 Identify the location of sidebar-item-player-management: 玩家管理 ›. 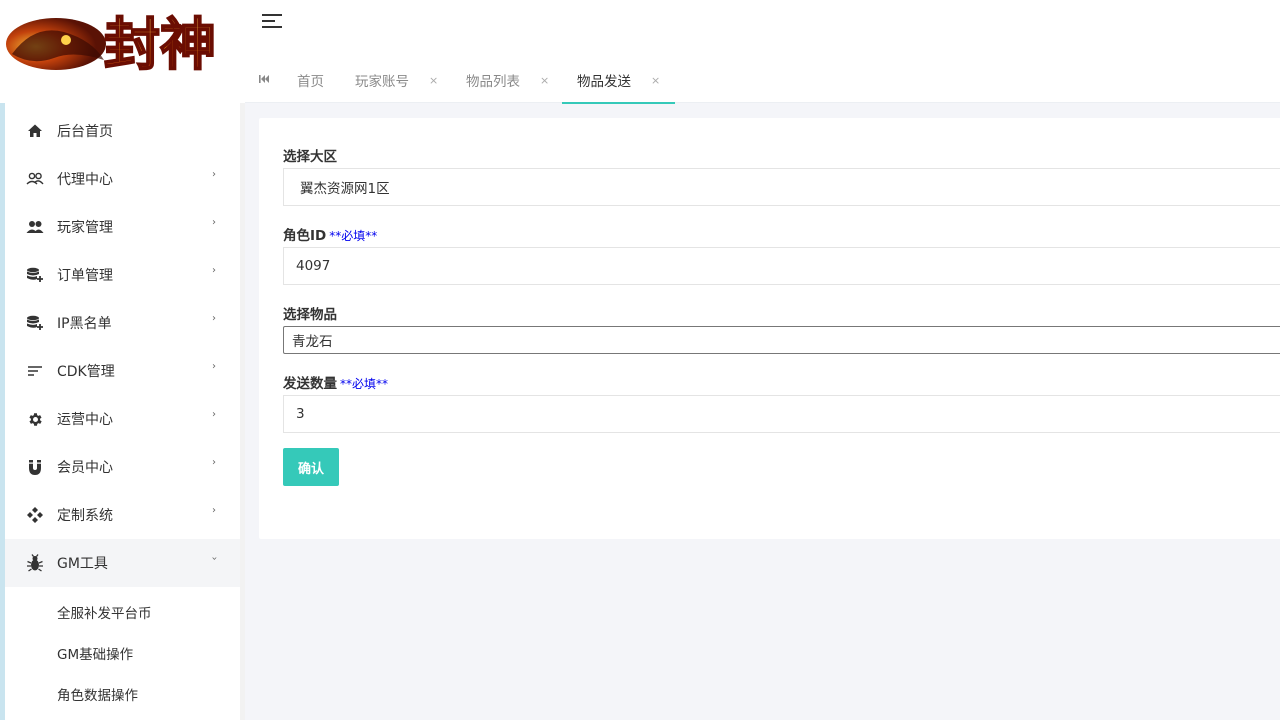
(122, 227).